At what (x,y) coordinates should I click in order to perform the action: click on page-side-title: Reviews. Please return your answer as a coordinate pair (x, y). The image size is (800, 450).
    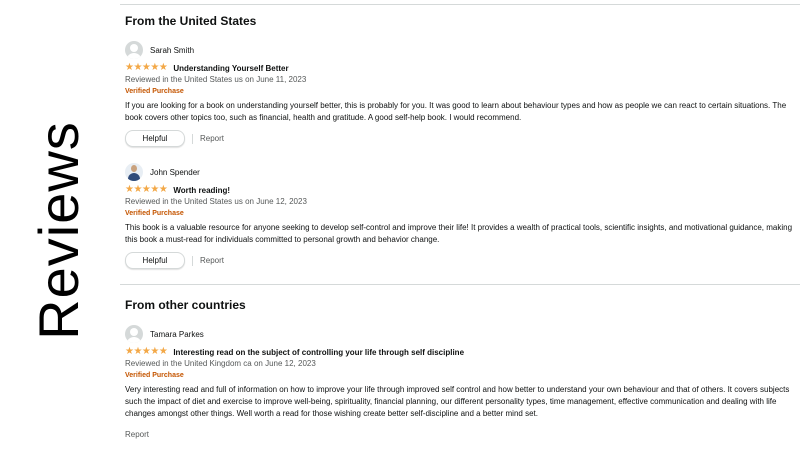
    Looking at the image, I should click on (58, 230).